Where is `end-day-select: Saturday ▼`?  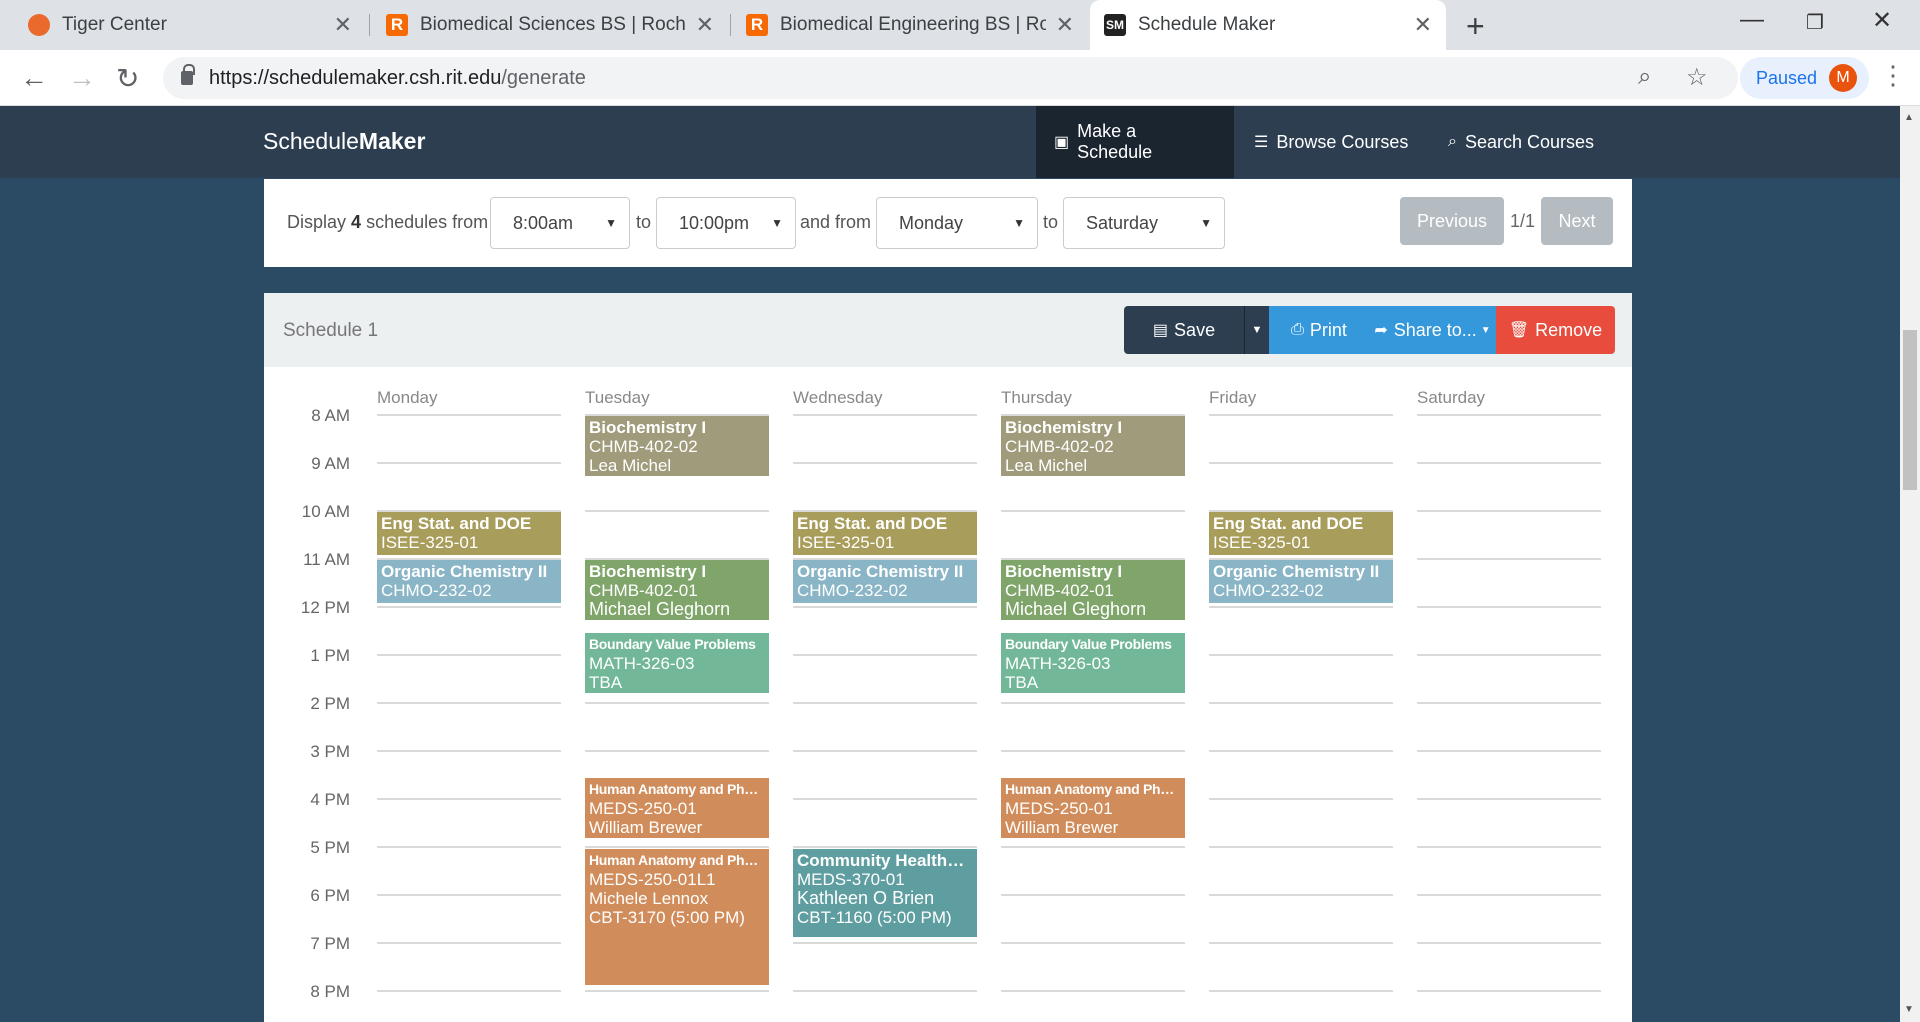
end-day-select: Saturday ▼ is located at coordinates (1144, 223).